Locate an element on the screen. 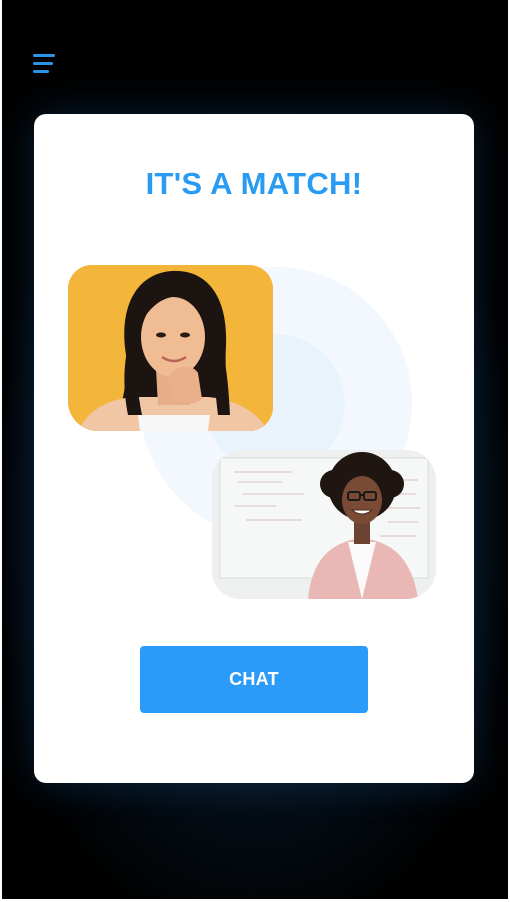  user-photo-image is located at coordinates (170, 348).